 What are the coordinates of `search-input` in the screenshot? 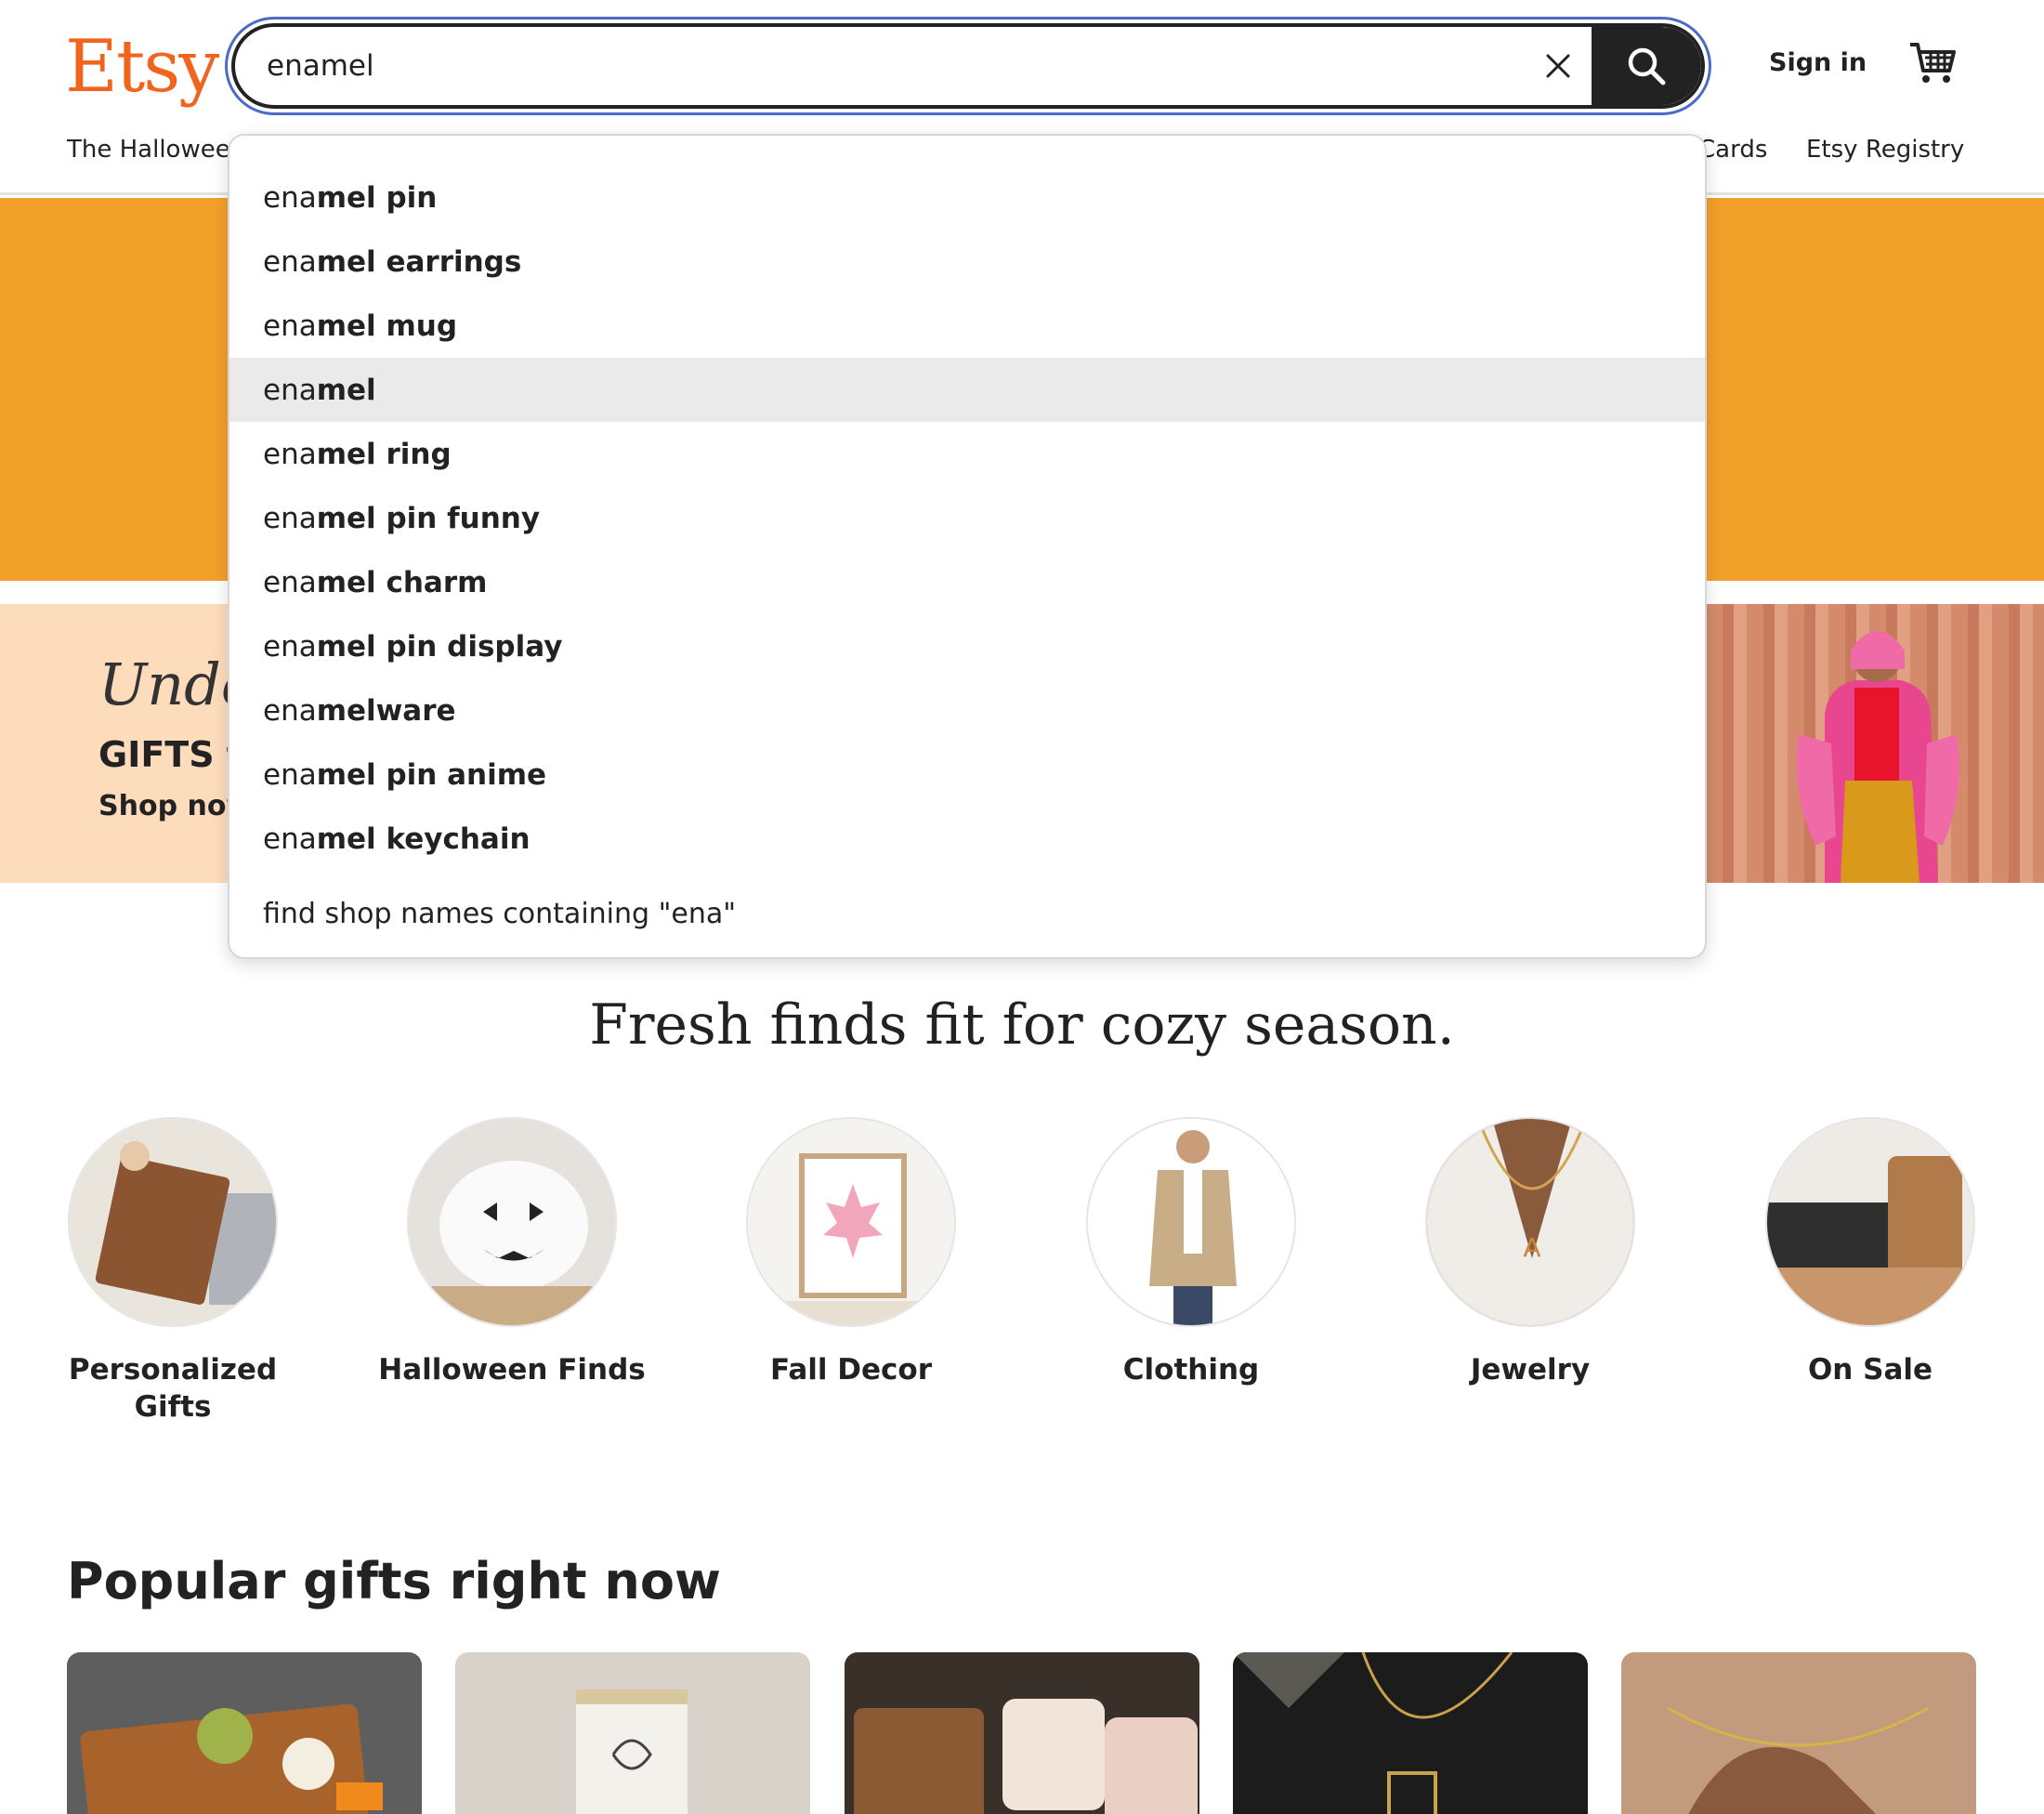 It's located at (870, 66).